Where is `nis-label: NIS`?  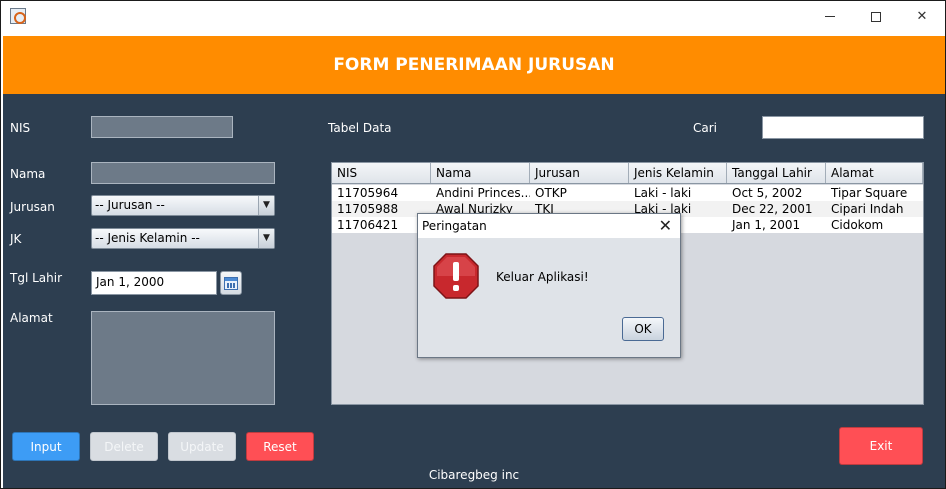 nis-label: NIS is located at coordinates (20, 128).